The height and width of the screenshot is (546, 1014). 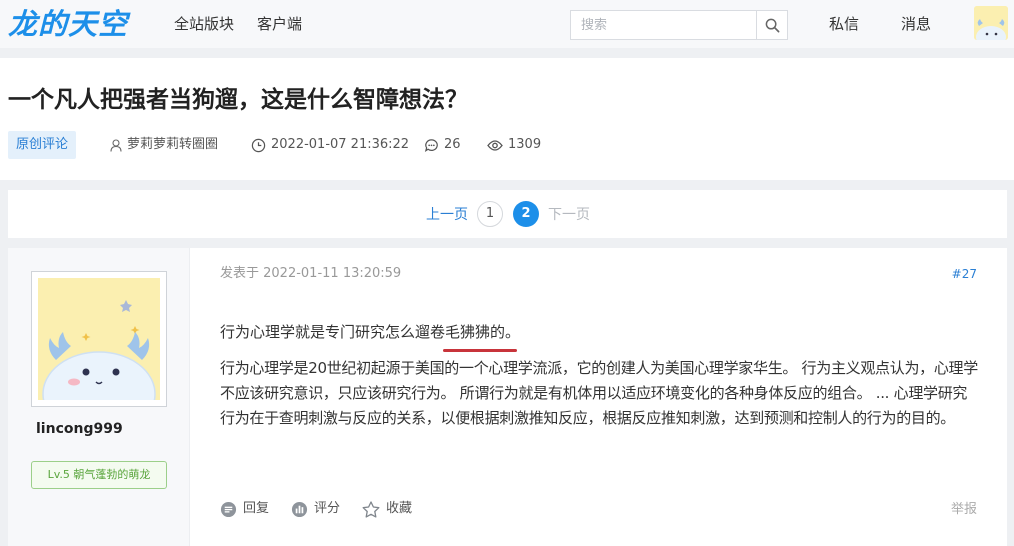 I want to click on search-button, so click(x=771, y=25).